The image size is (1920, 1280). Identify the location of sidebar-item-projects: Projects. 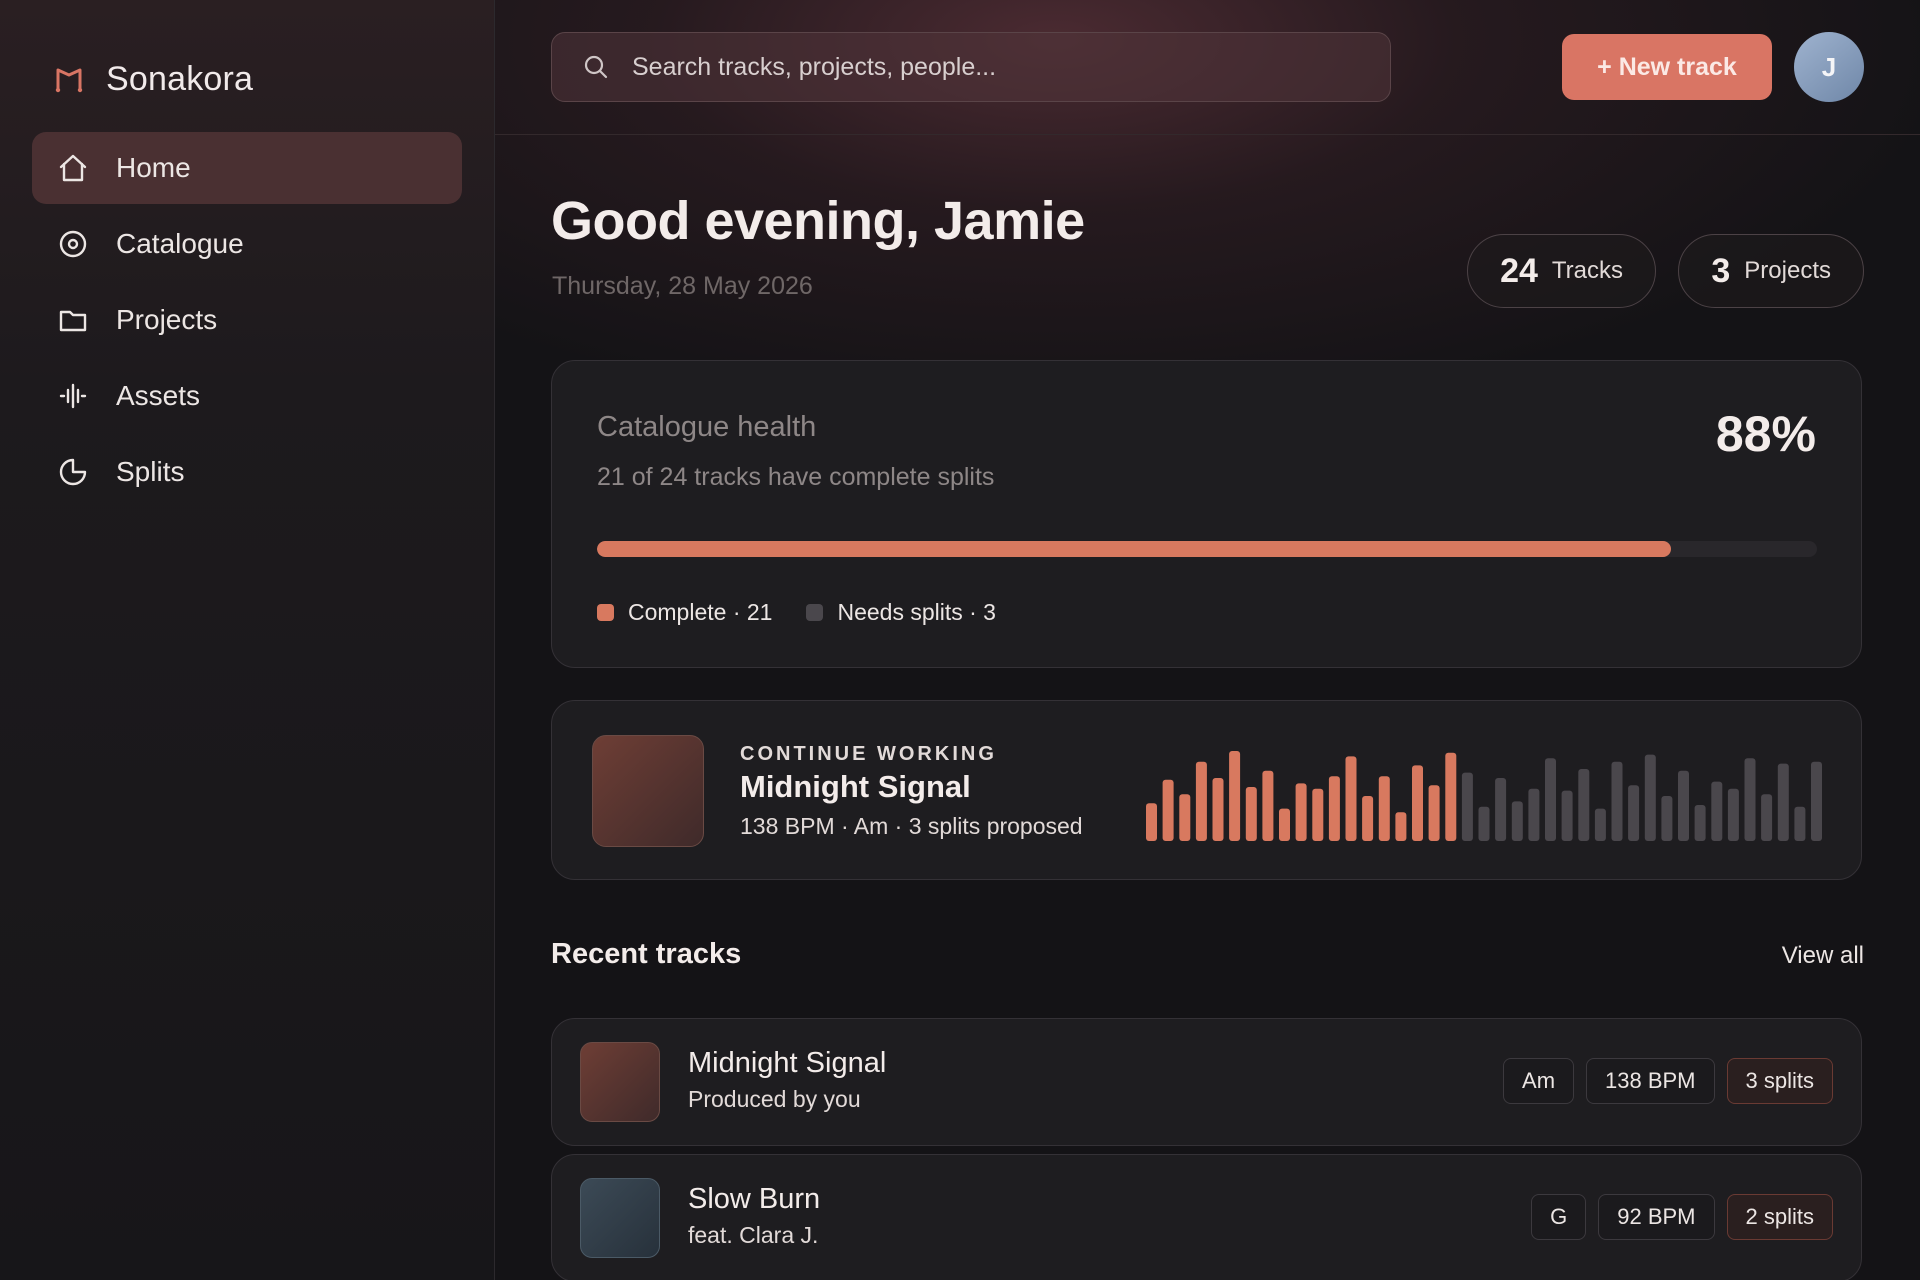
(247, 320).